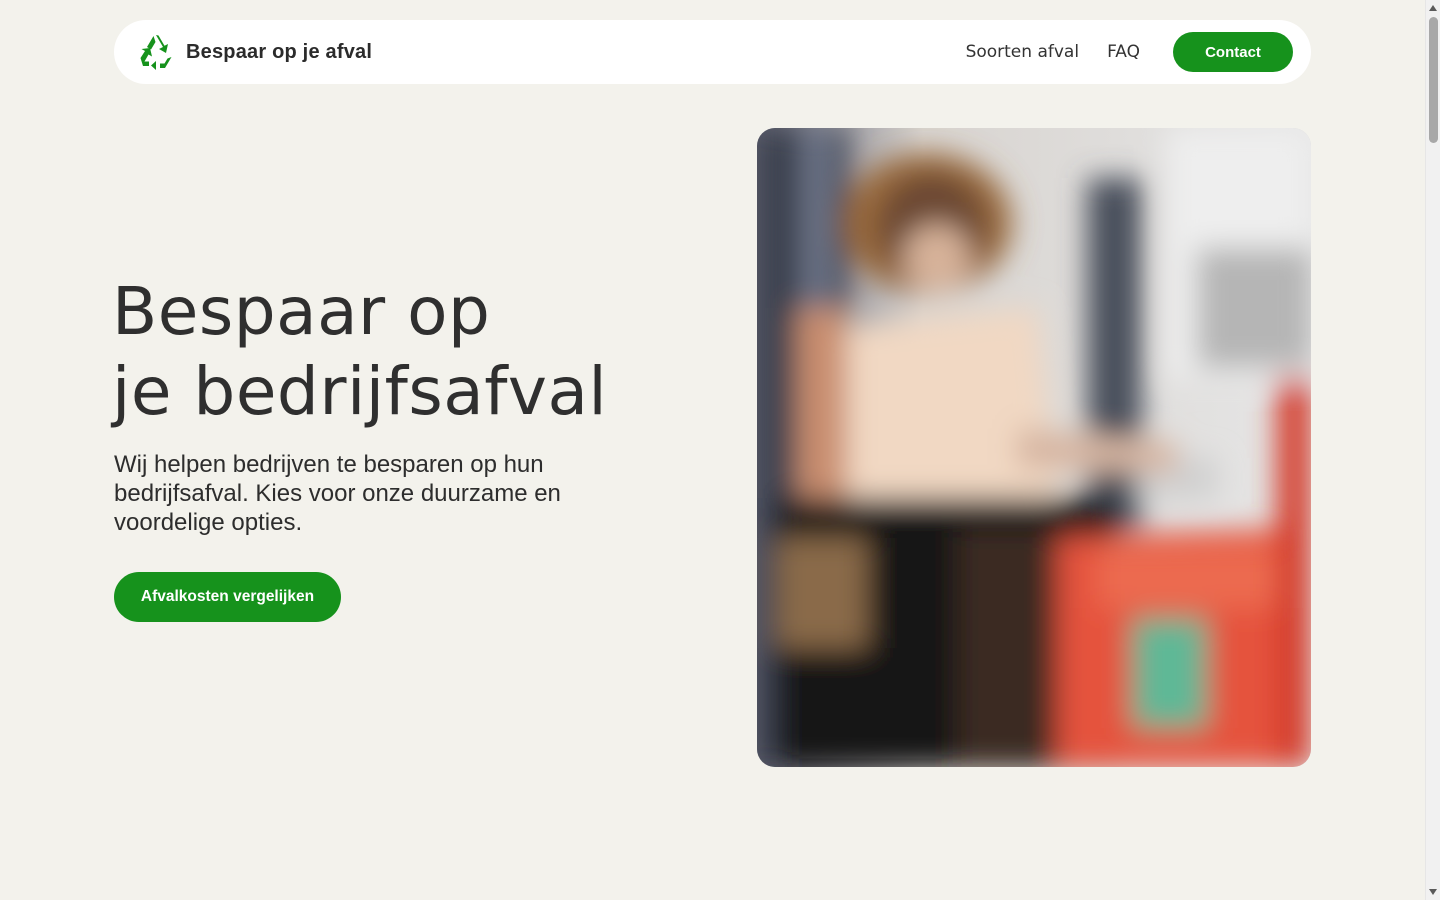 The height and width of the screenshot is (900, 1440). I want to click on nav-link-faq: FAQ, so click(1123, 52).